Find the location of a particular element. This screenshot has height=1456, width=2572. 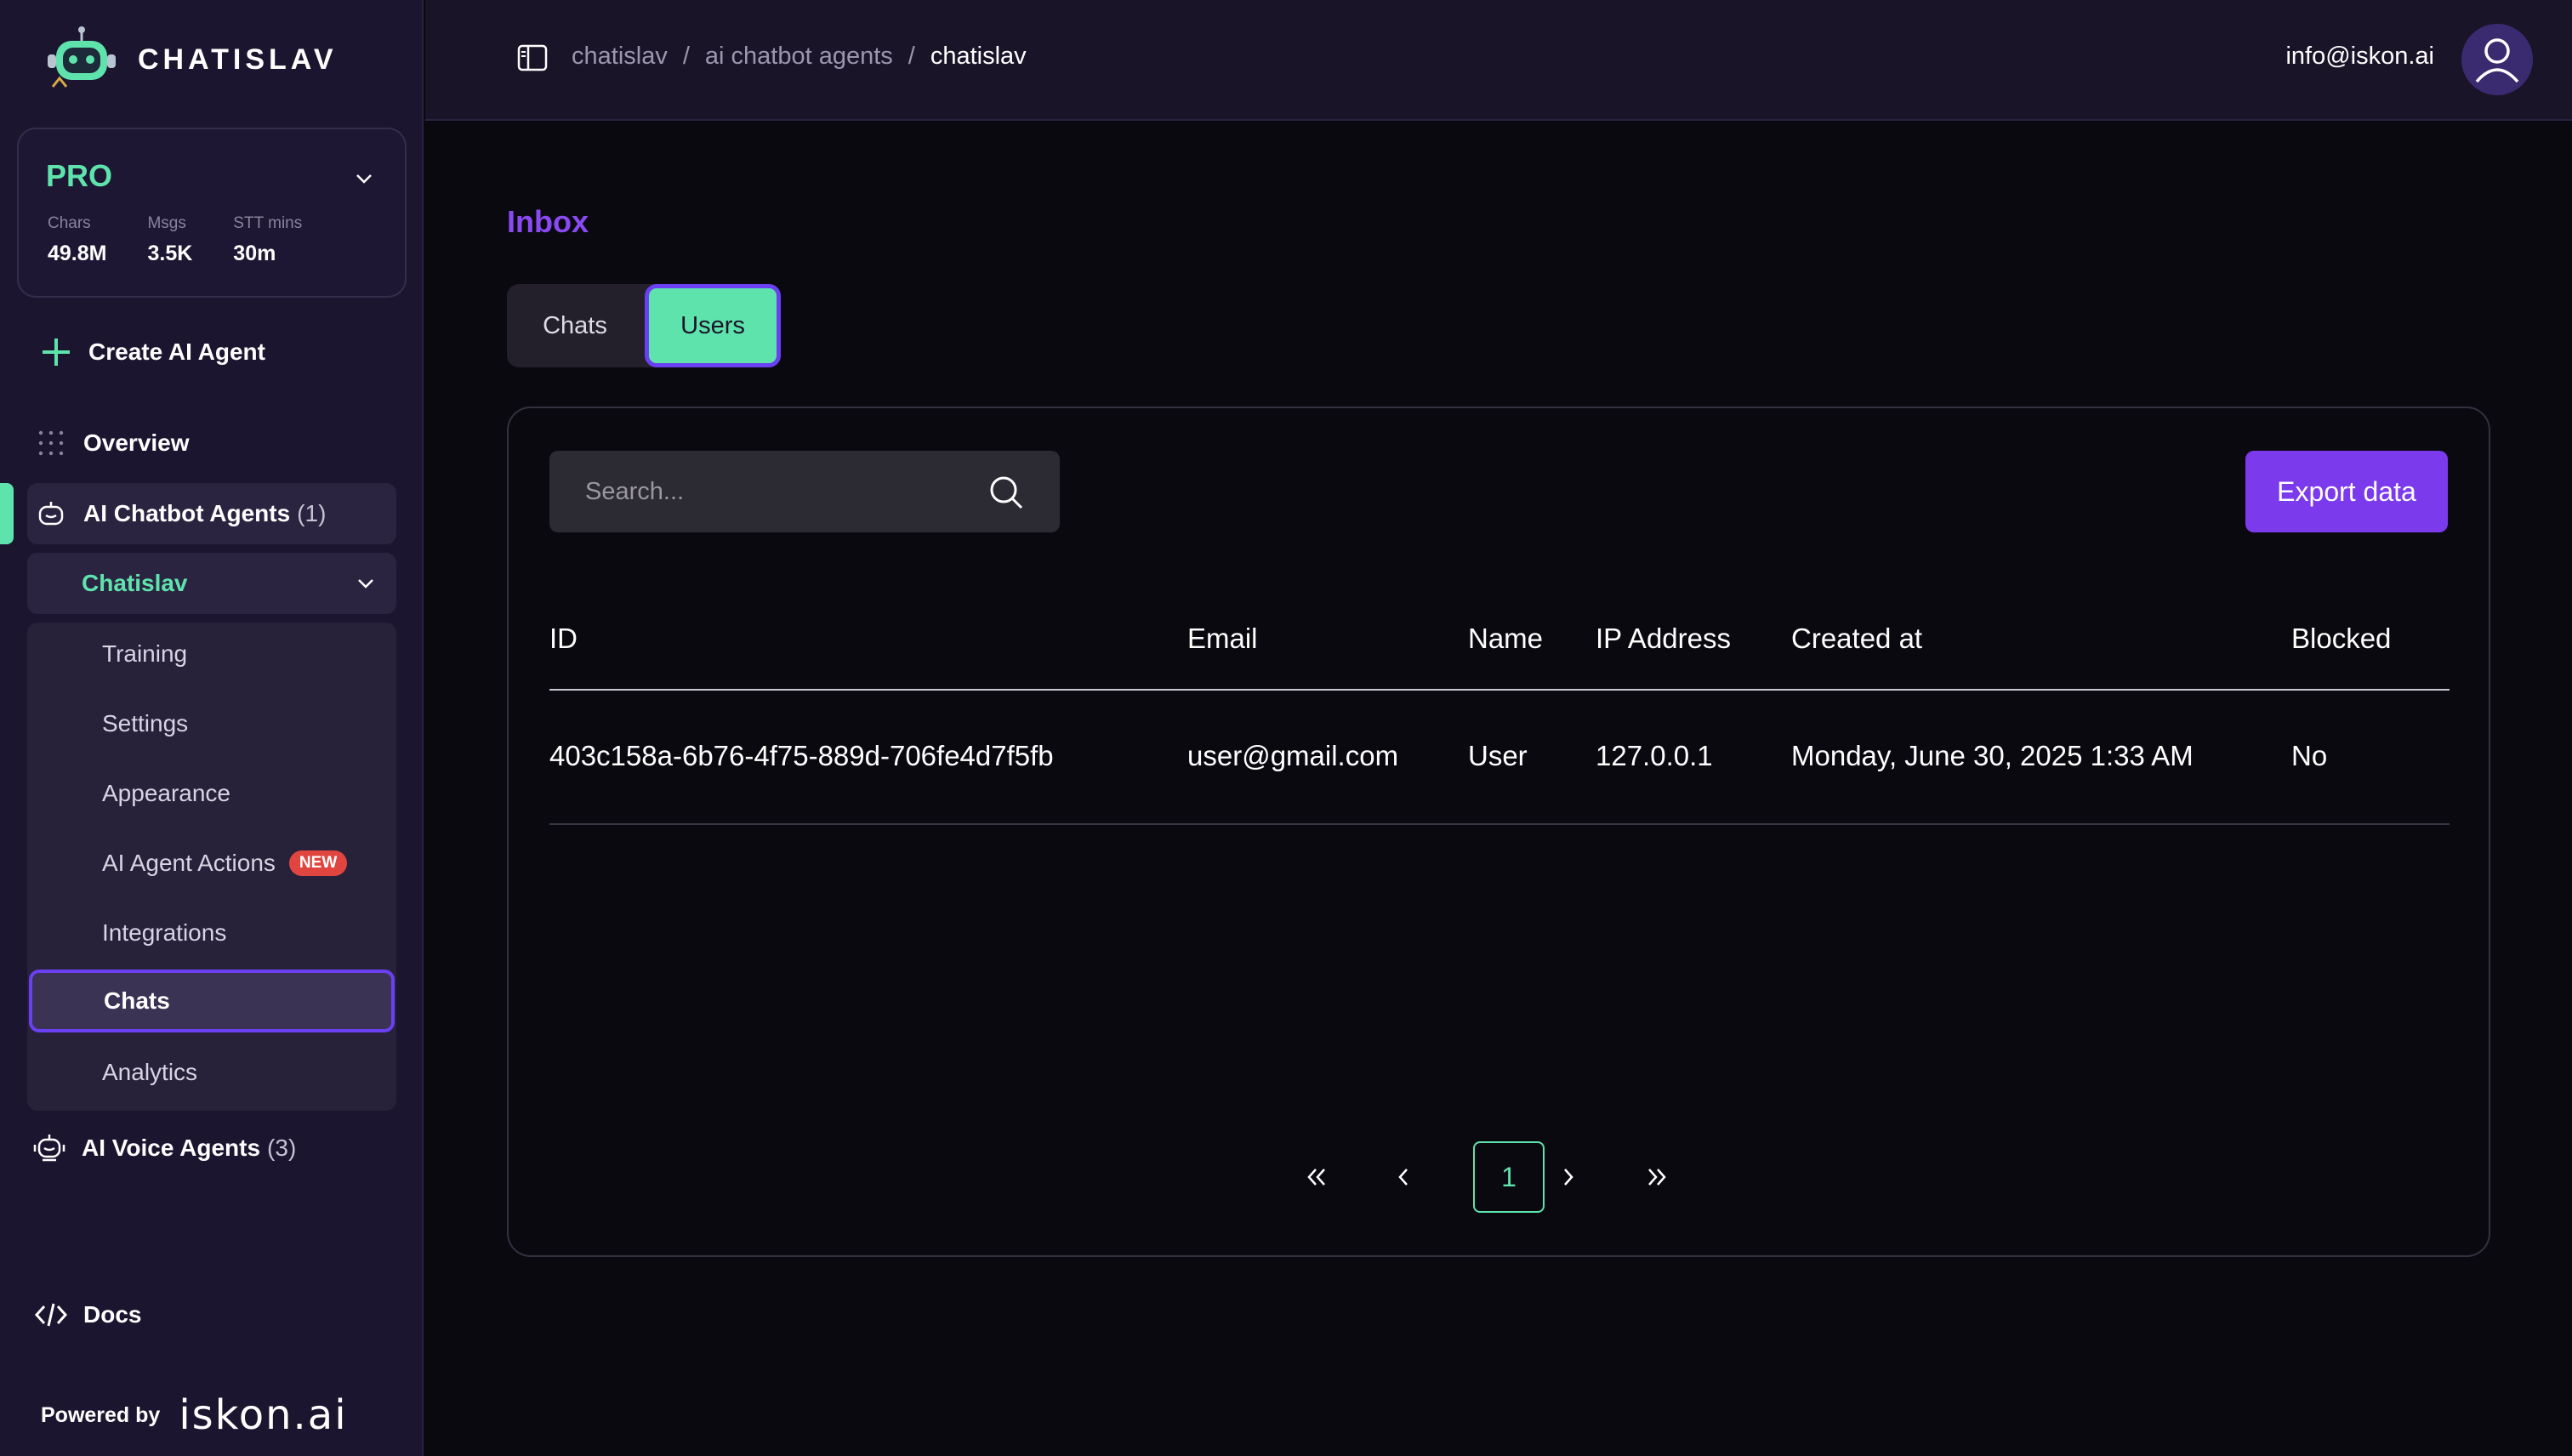

subnav-analytics: Analytics is located at coordinates (212, 1072).